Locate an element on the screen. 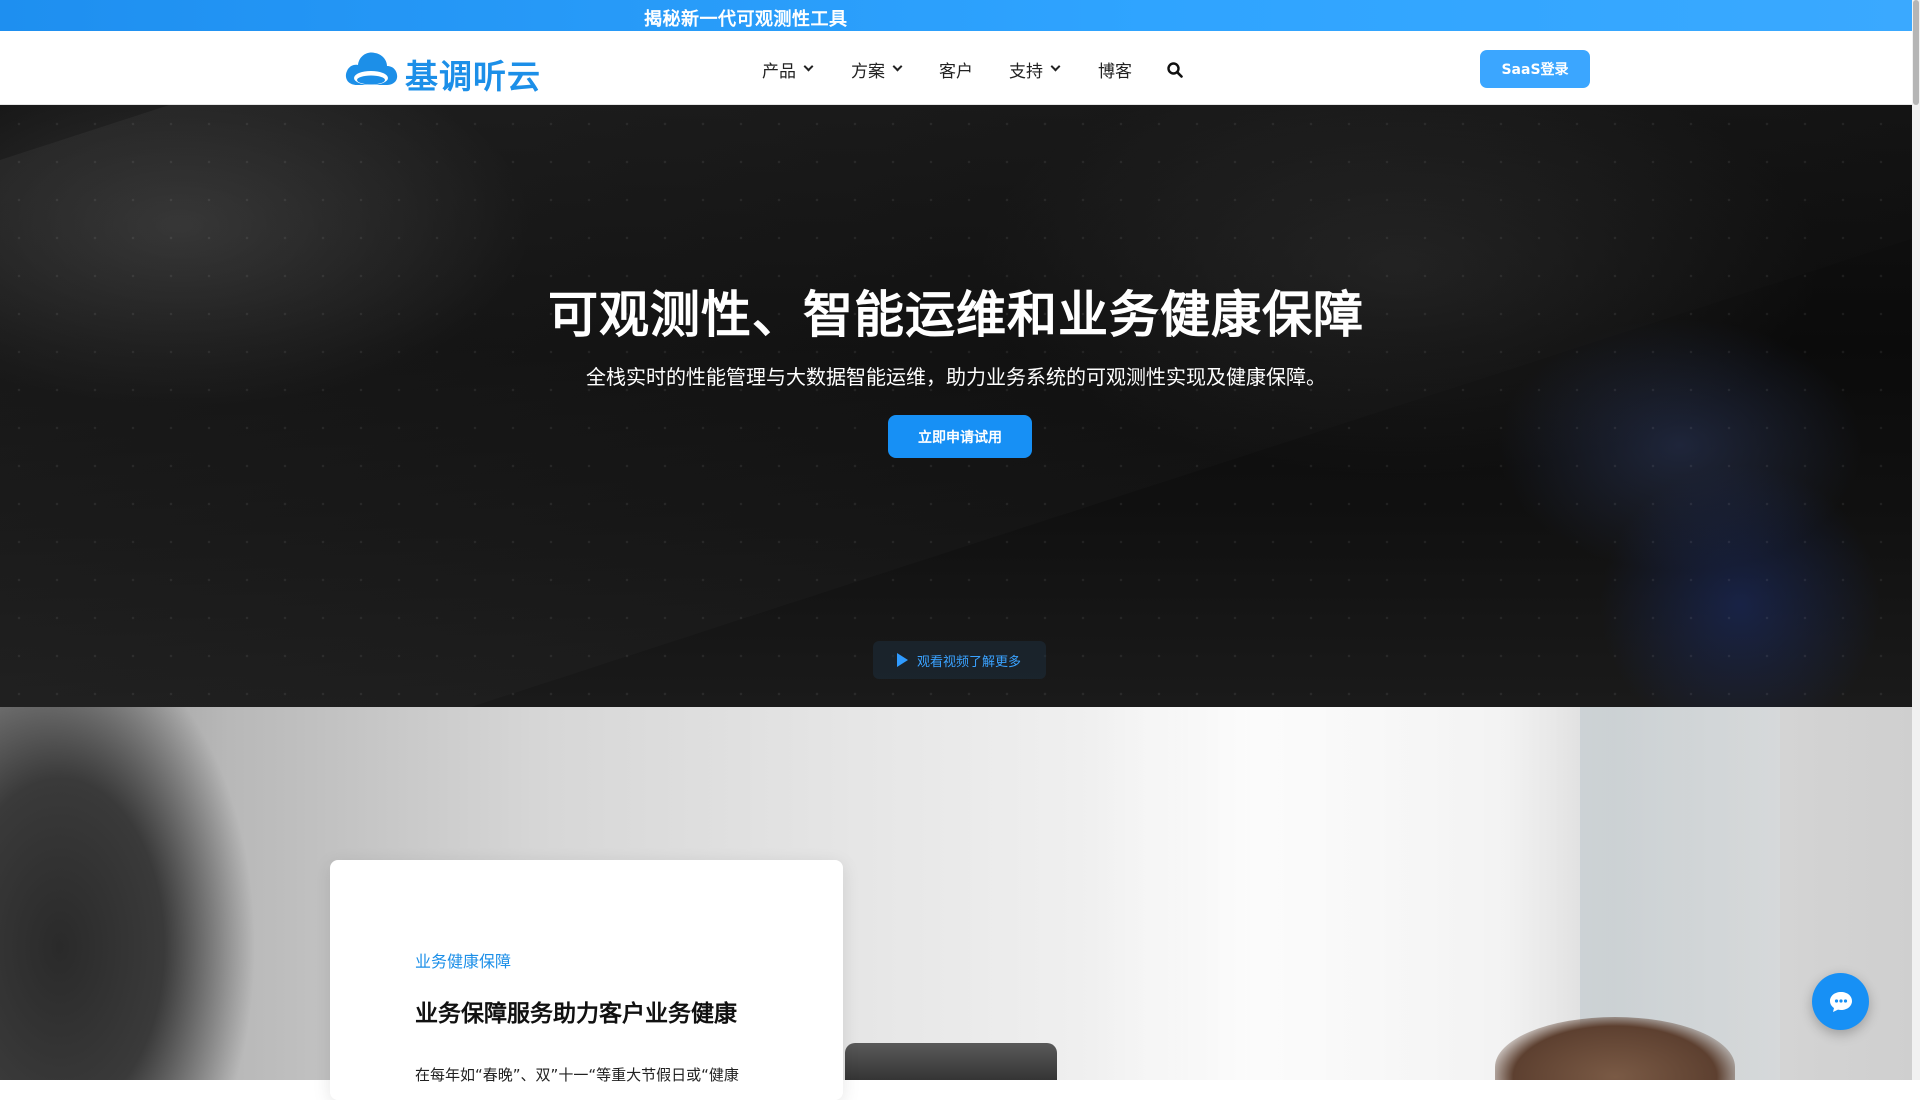 The width and height of the screenshot is (1920, 1100). page-scrollbar is located at coordinates (1916, 540).